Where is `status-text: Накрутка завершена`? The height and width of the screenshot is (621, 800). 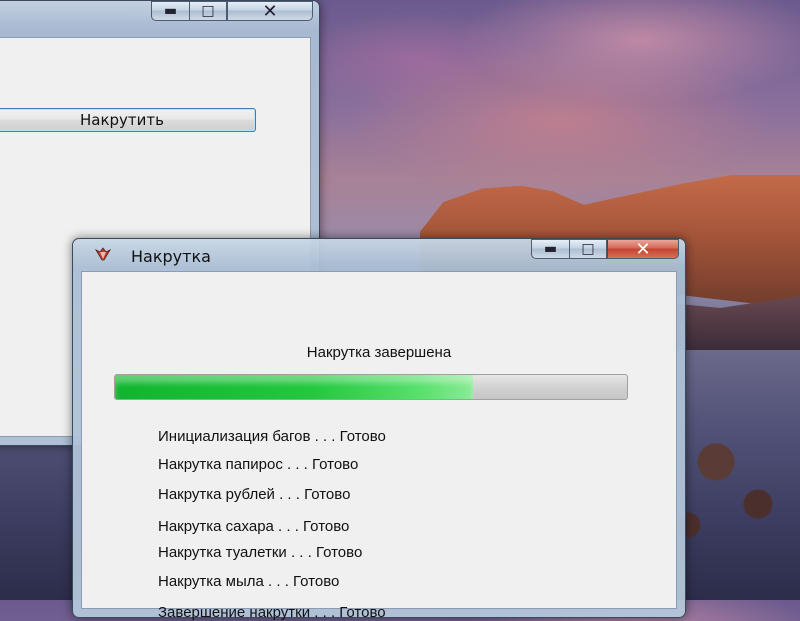
status-text: Накрутка завершена is located at coordinates (379, 352).